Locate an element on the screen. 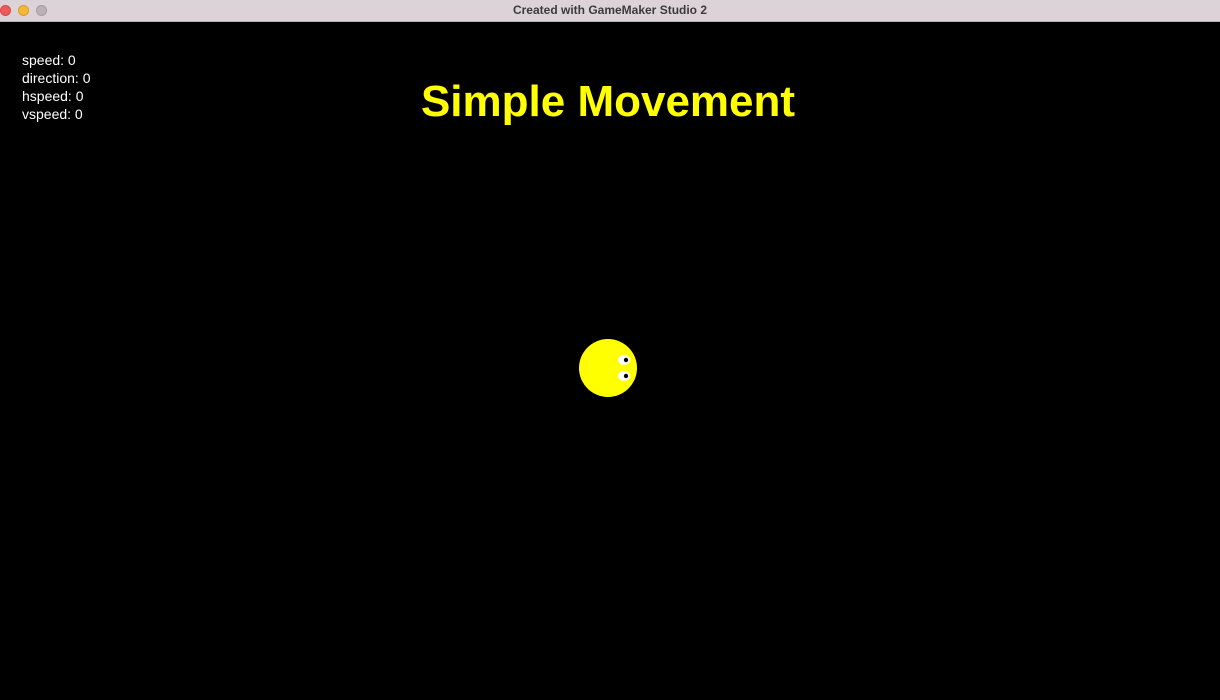 This screenshot has width=1220, height=700. game-title: Simple Movement is located at coordinates (608, 101).